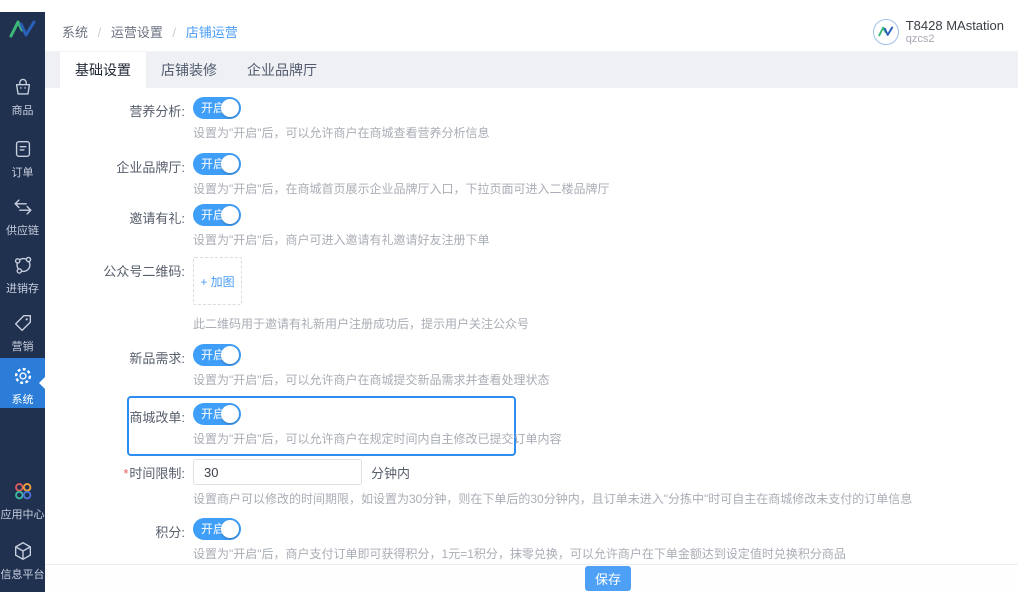 The height and width of the screenshot is (609, 1018). I want to click on app-center-icon, so click(22, 493).